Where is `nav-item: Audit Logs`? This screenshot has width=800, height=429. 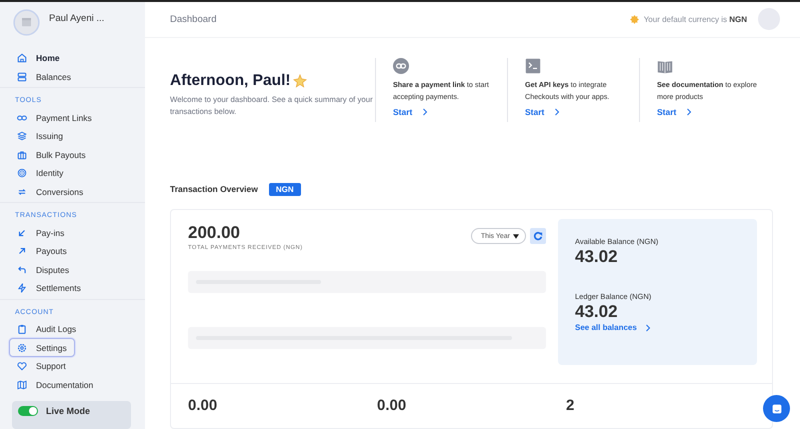 nav-item: Audit Logs is located at coordinates (46, 329).